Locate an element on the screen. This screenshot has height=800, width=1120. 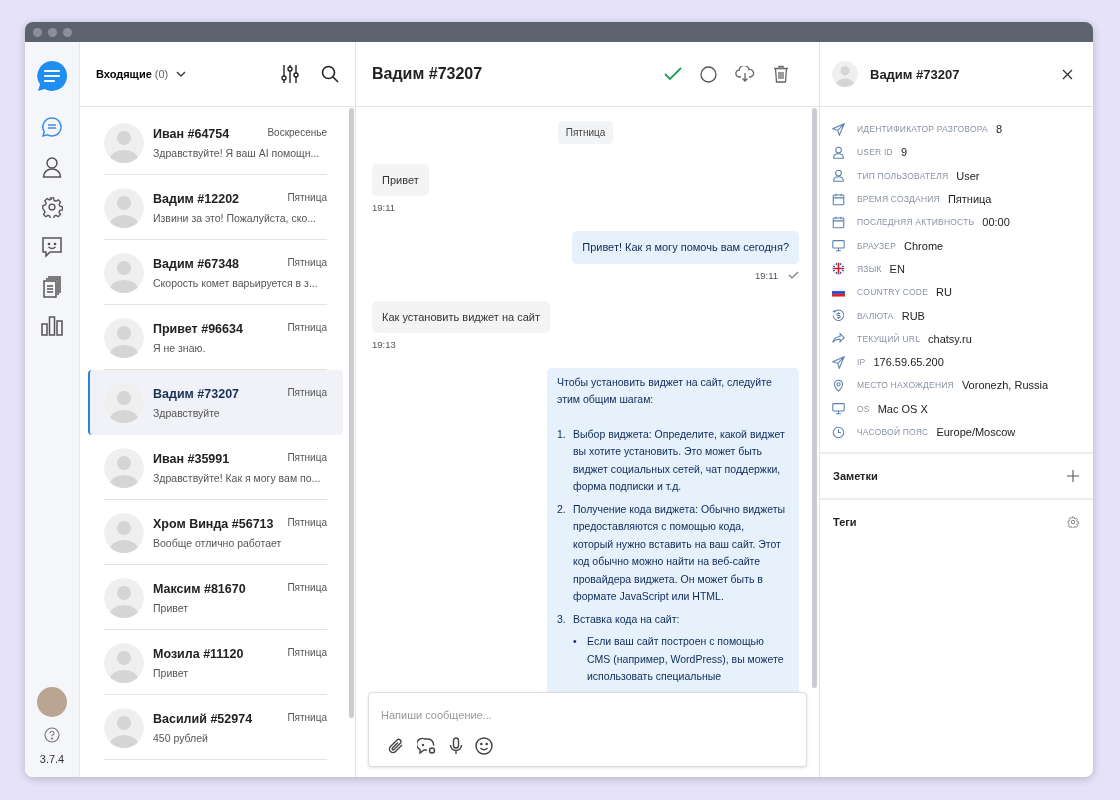
inbox-dropdown: Входящие (0) is located at coordinates (141, 74).